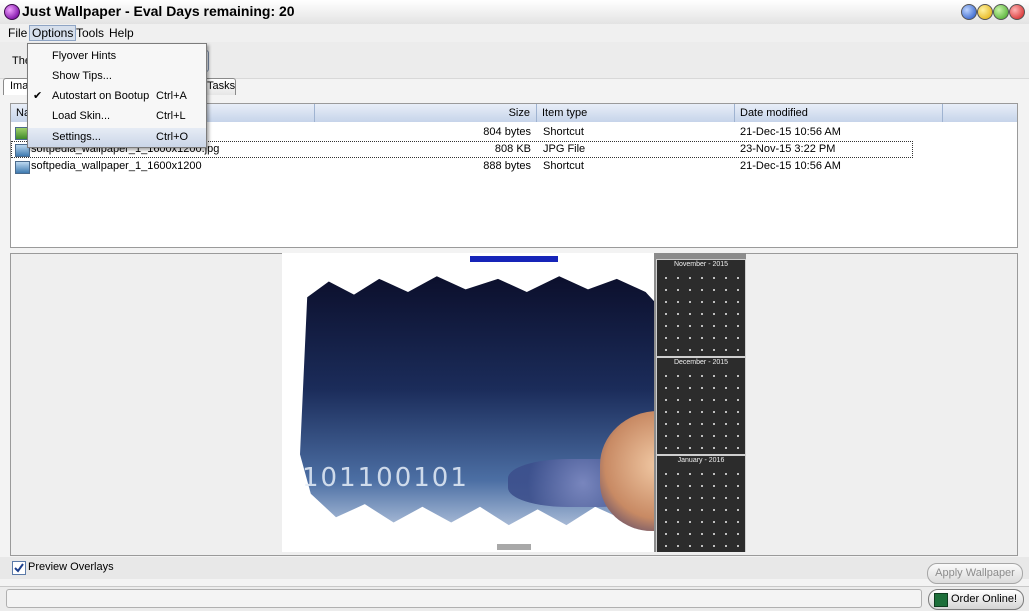 This screenshot has width=1029, height=611. Describe the element at coordinates (158, 11) in the screenshot. I see `window-title: Just Wallpaper - Eval Days remaining: 20` at that location.